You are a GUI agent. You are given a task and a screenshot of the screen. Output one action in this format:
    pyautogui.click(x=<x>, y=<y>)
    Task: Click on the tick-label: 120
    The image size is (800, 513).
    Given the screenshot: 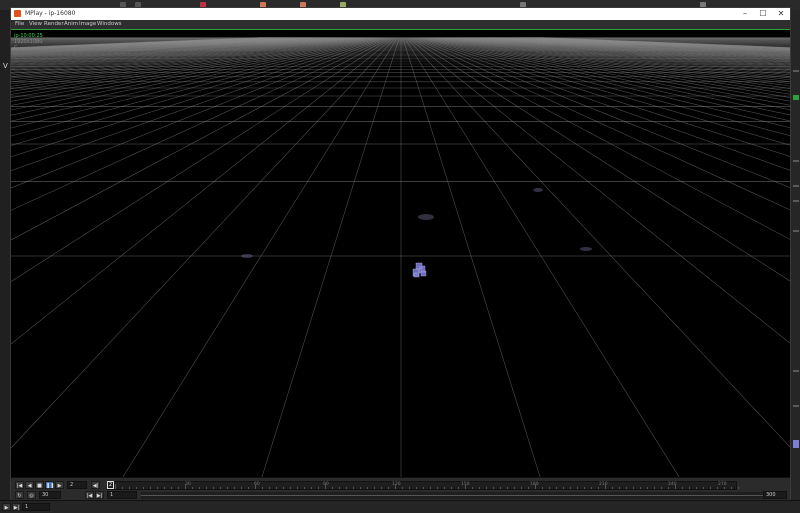 What is the action you would take?
    pyautogui.click(x=396, y=484)
    